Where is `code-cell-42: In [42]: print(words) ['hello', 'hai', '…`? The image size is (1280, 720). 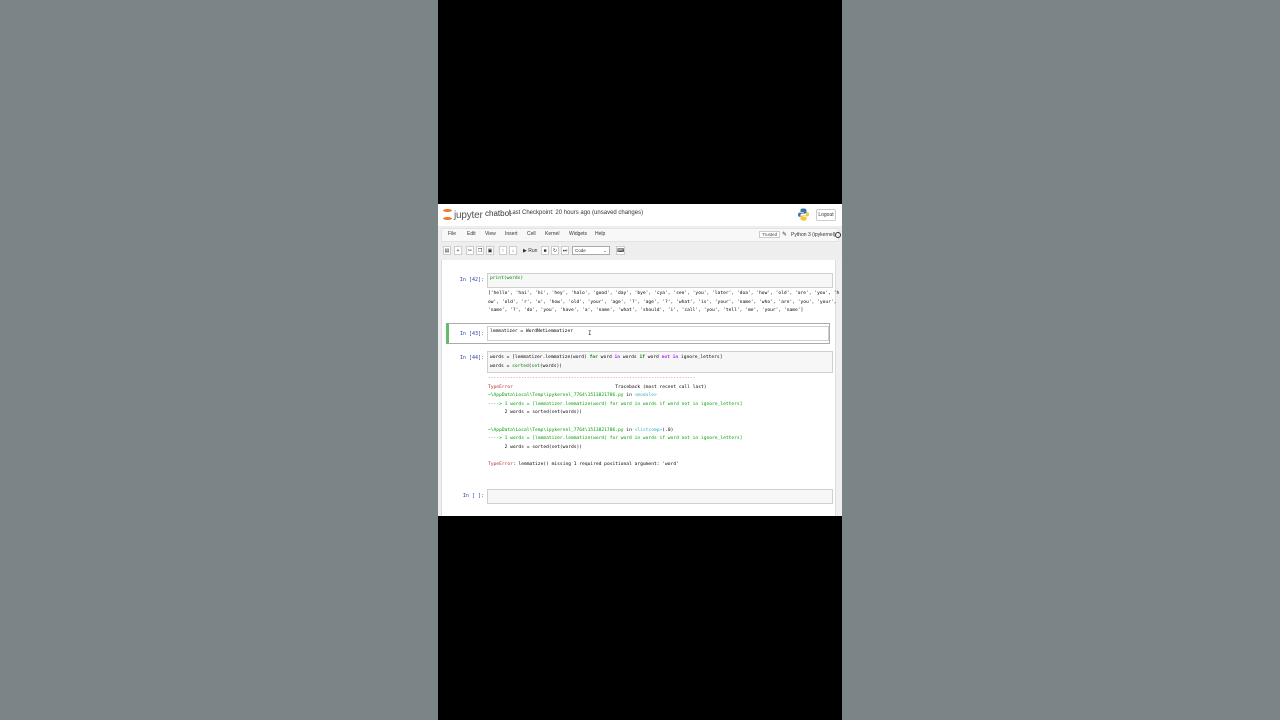
code-cell-42: In [42]: print(words) ['hello', 'hai', '… is located at coordinates (642, 298).